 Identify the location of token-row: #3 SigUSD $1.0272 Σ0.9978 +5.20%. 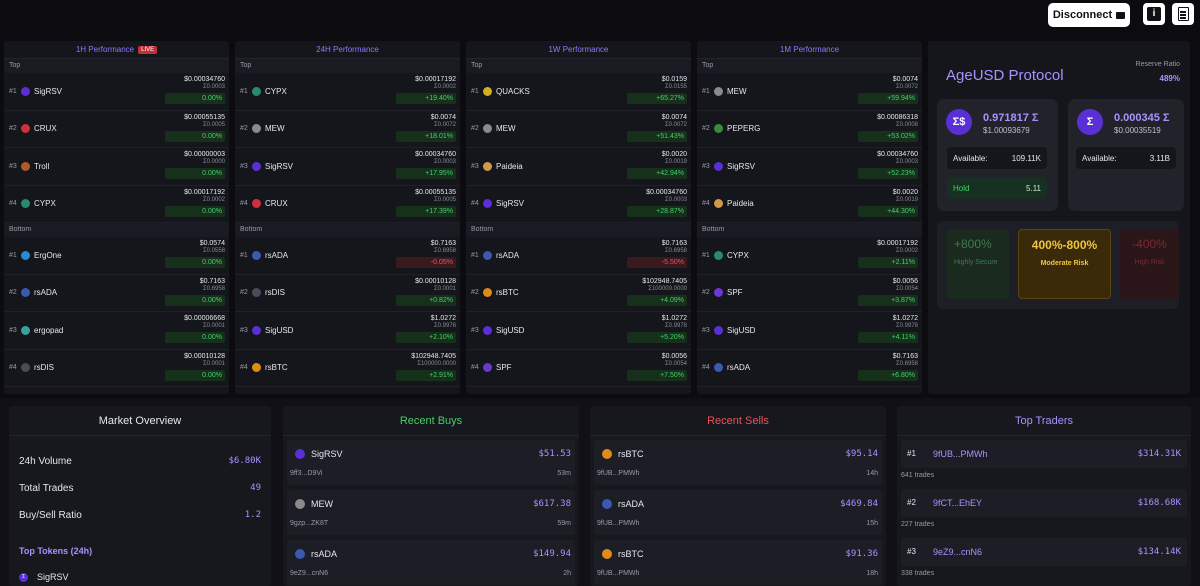
(578, 331).